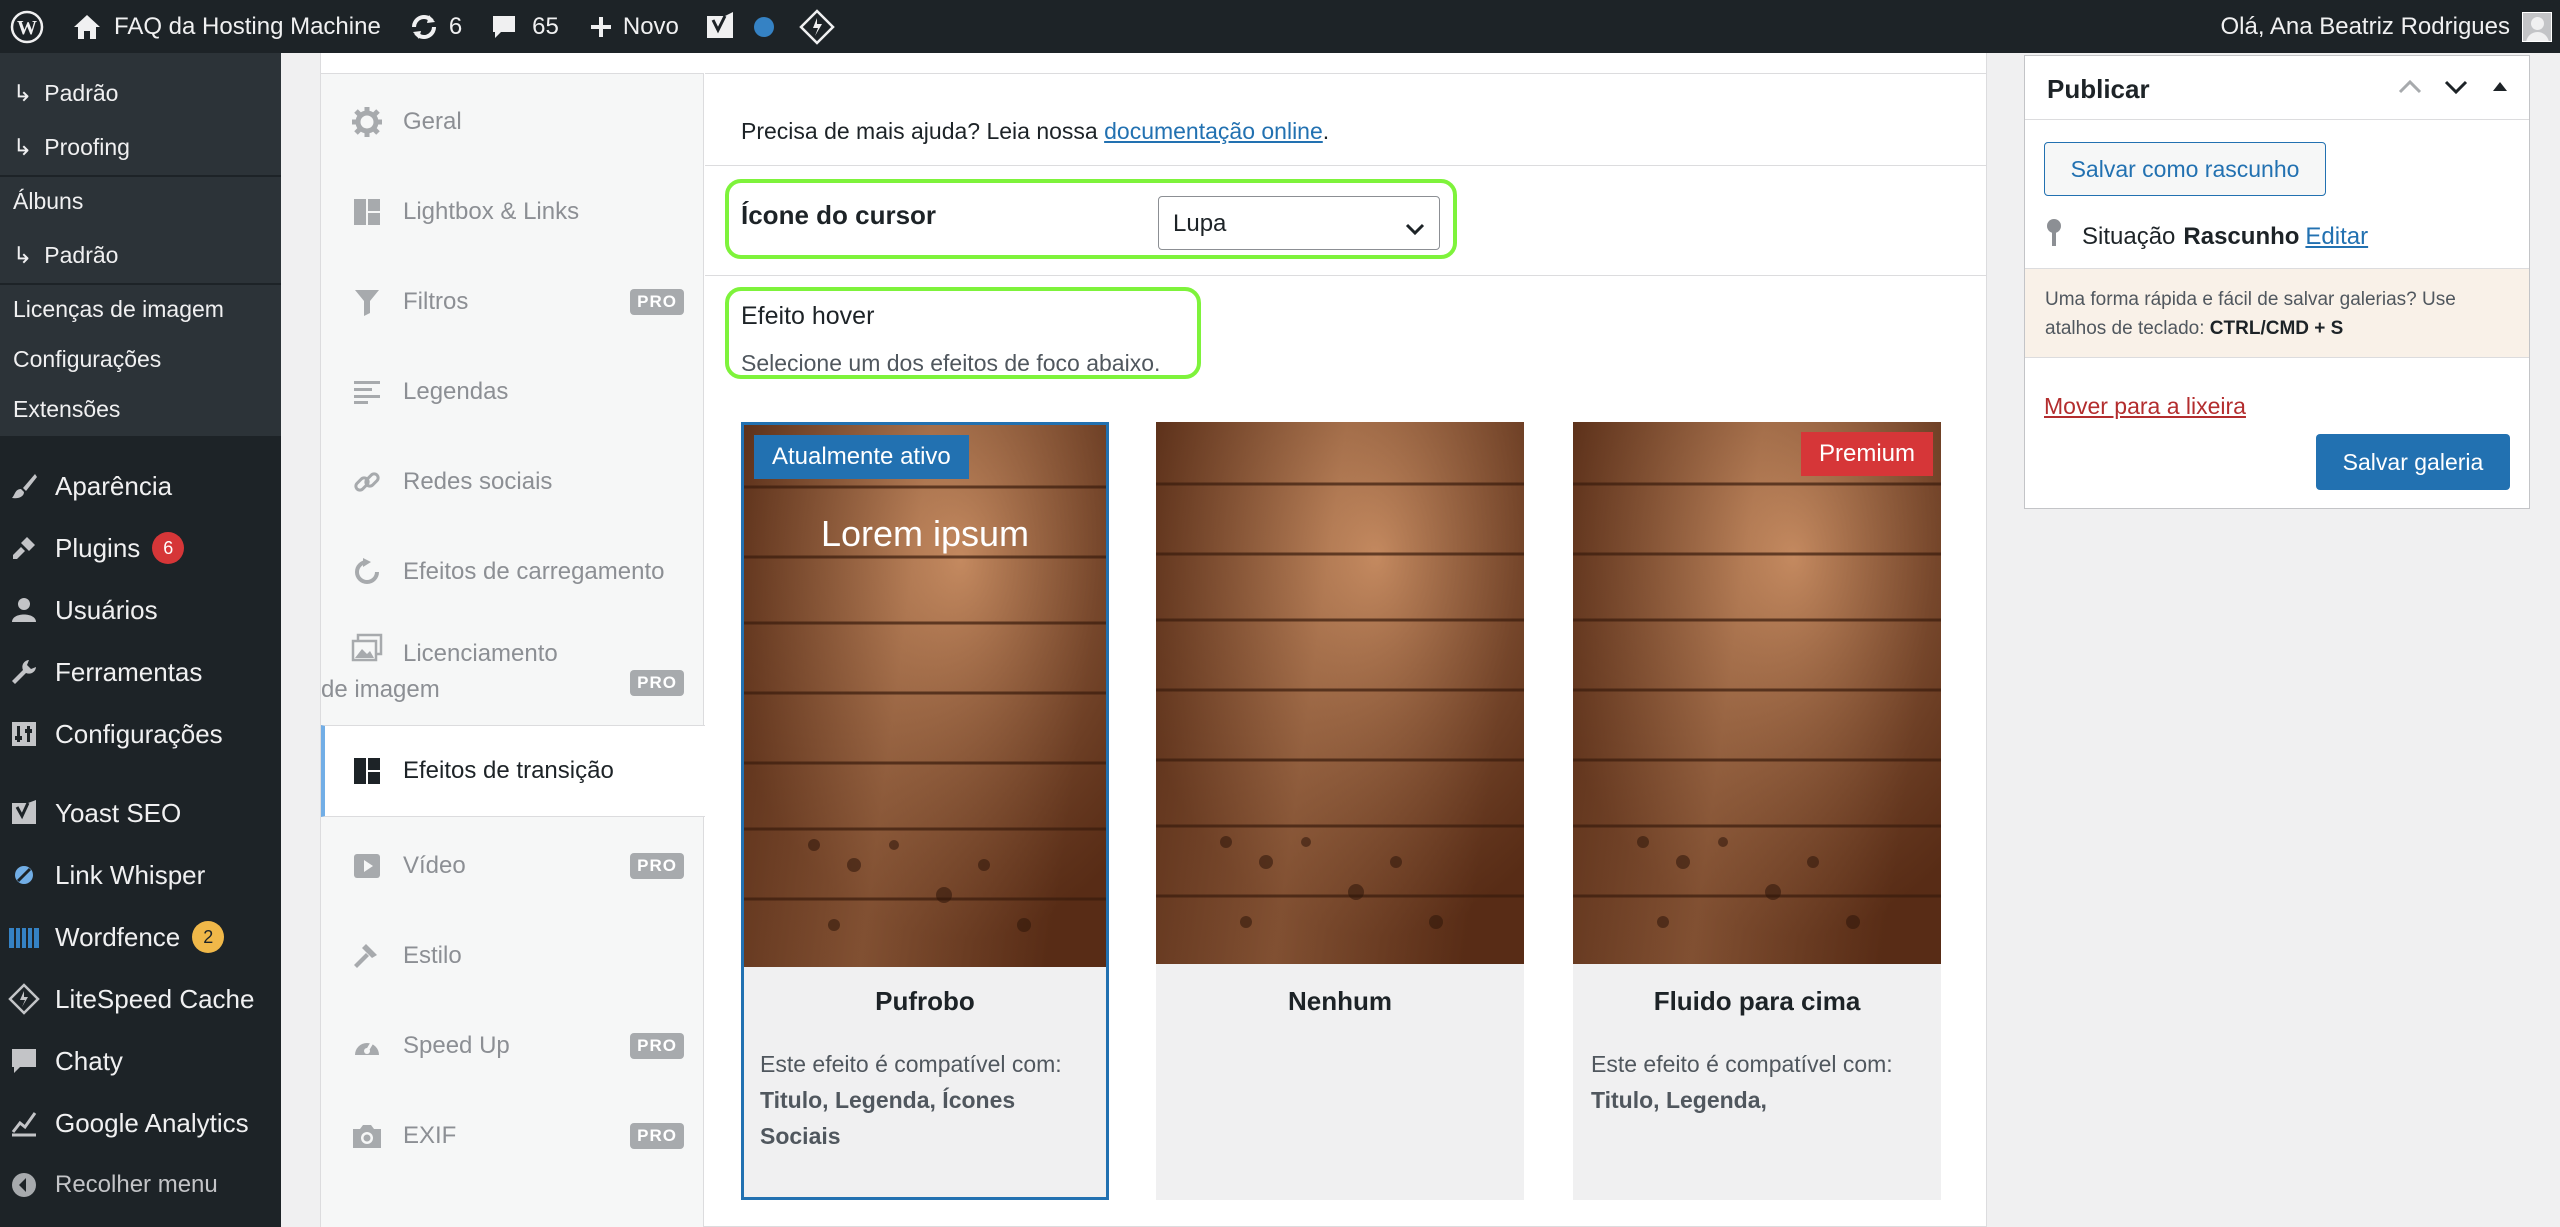 This screenshot has height=1227, width=2560. Describe the element at coordinates (808, 316) in the screenshot. I see `hover-effect-title: Efeito hover` at that location.